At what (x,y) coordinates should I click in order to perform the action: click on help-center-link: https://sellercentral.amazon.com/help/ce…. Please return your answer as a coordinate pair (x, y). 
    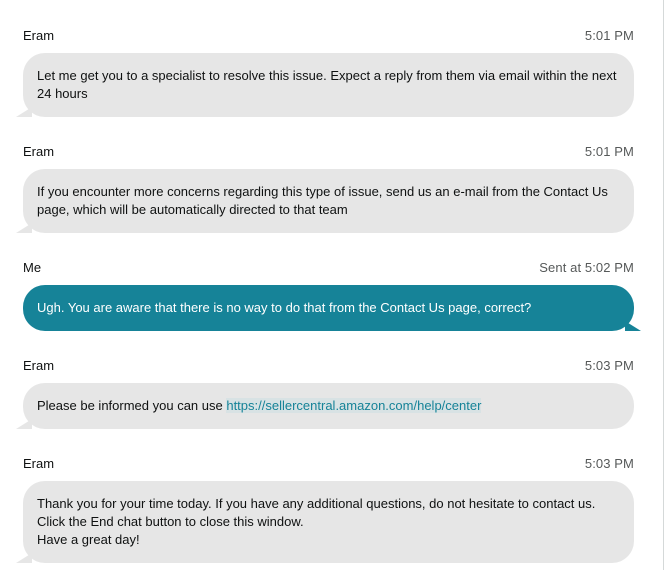
    Looking at the image, I should click on (354, 405).